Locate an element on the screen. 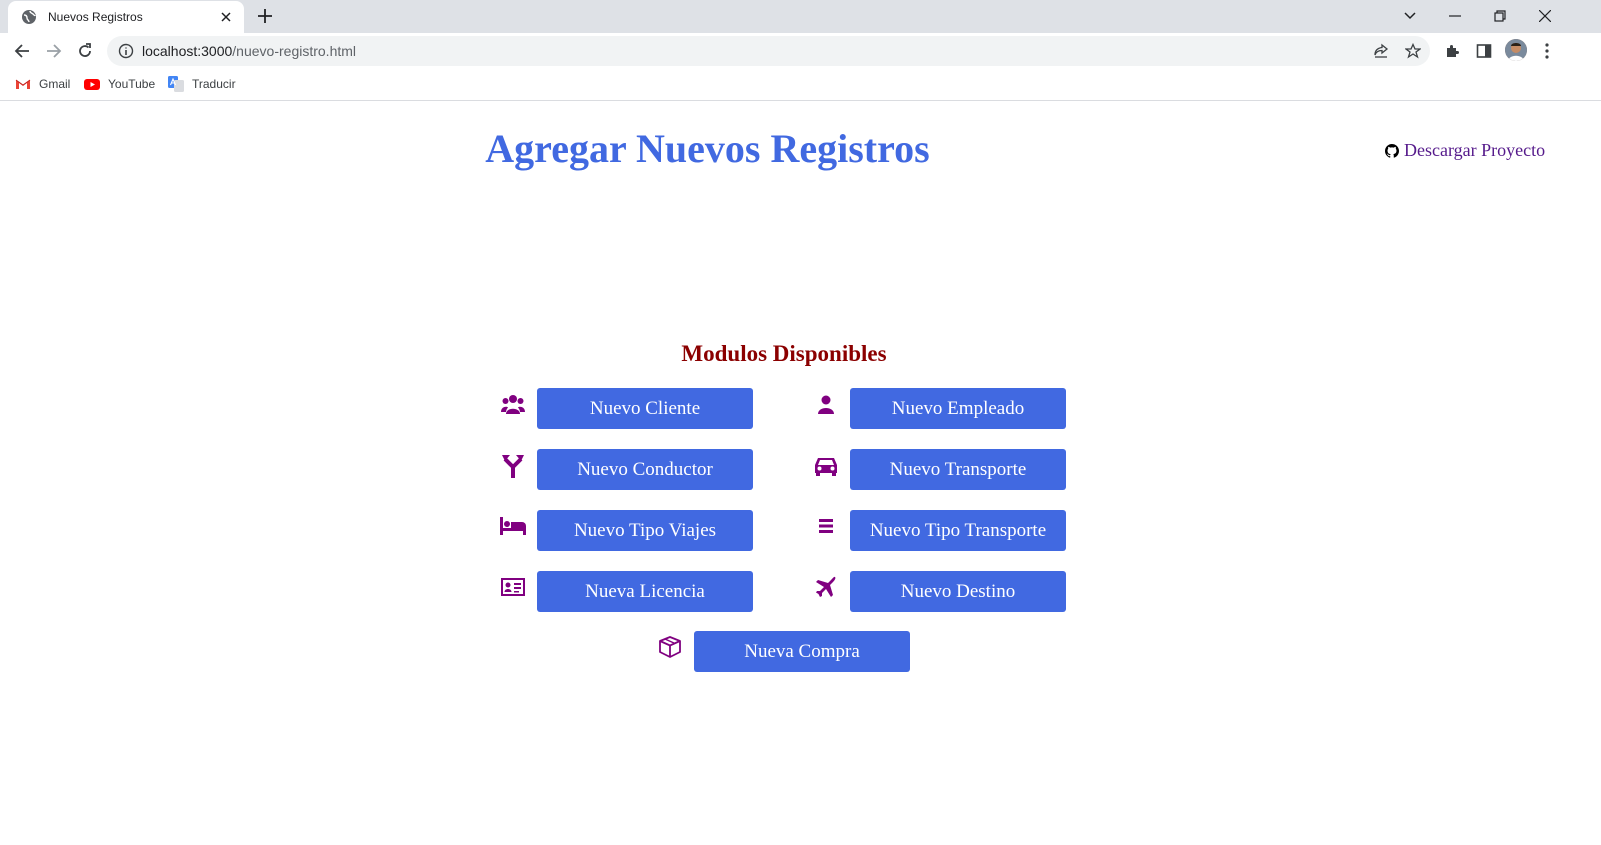 The width and height of the screenshot is (1601, 845). side-panel-icon is located at coordinates (1484, 51).